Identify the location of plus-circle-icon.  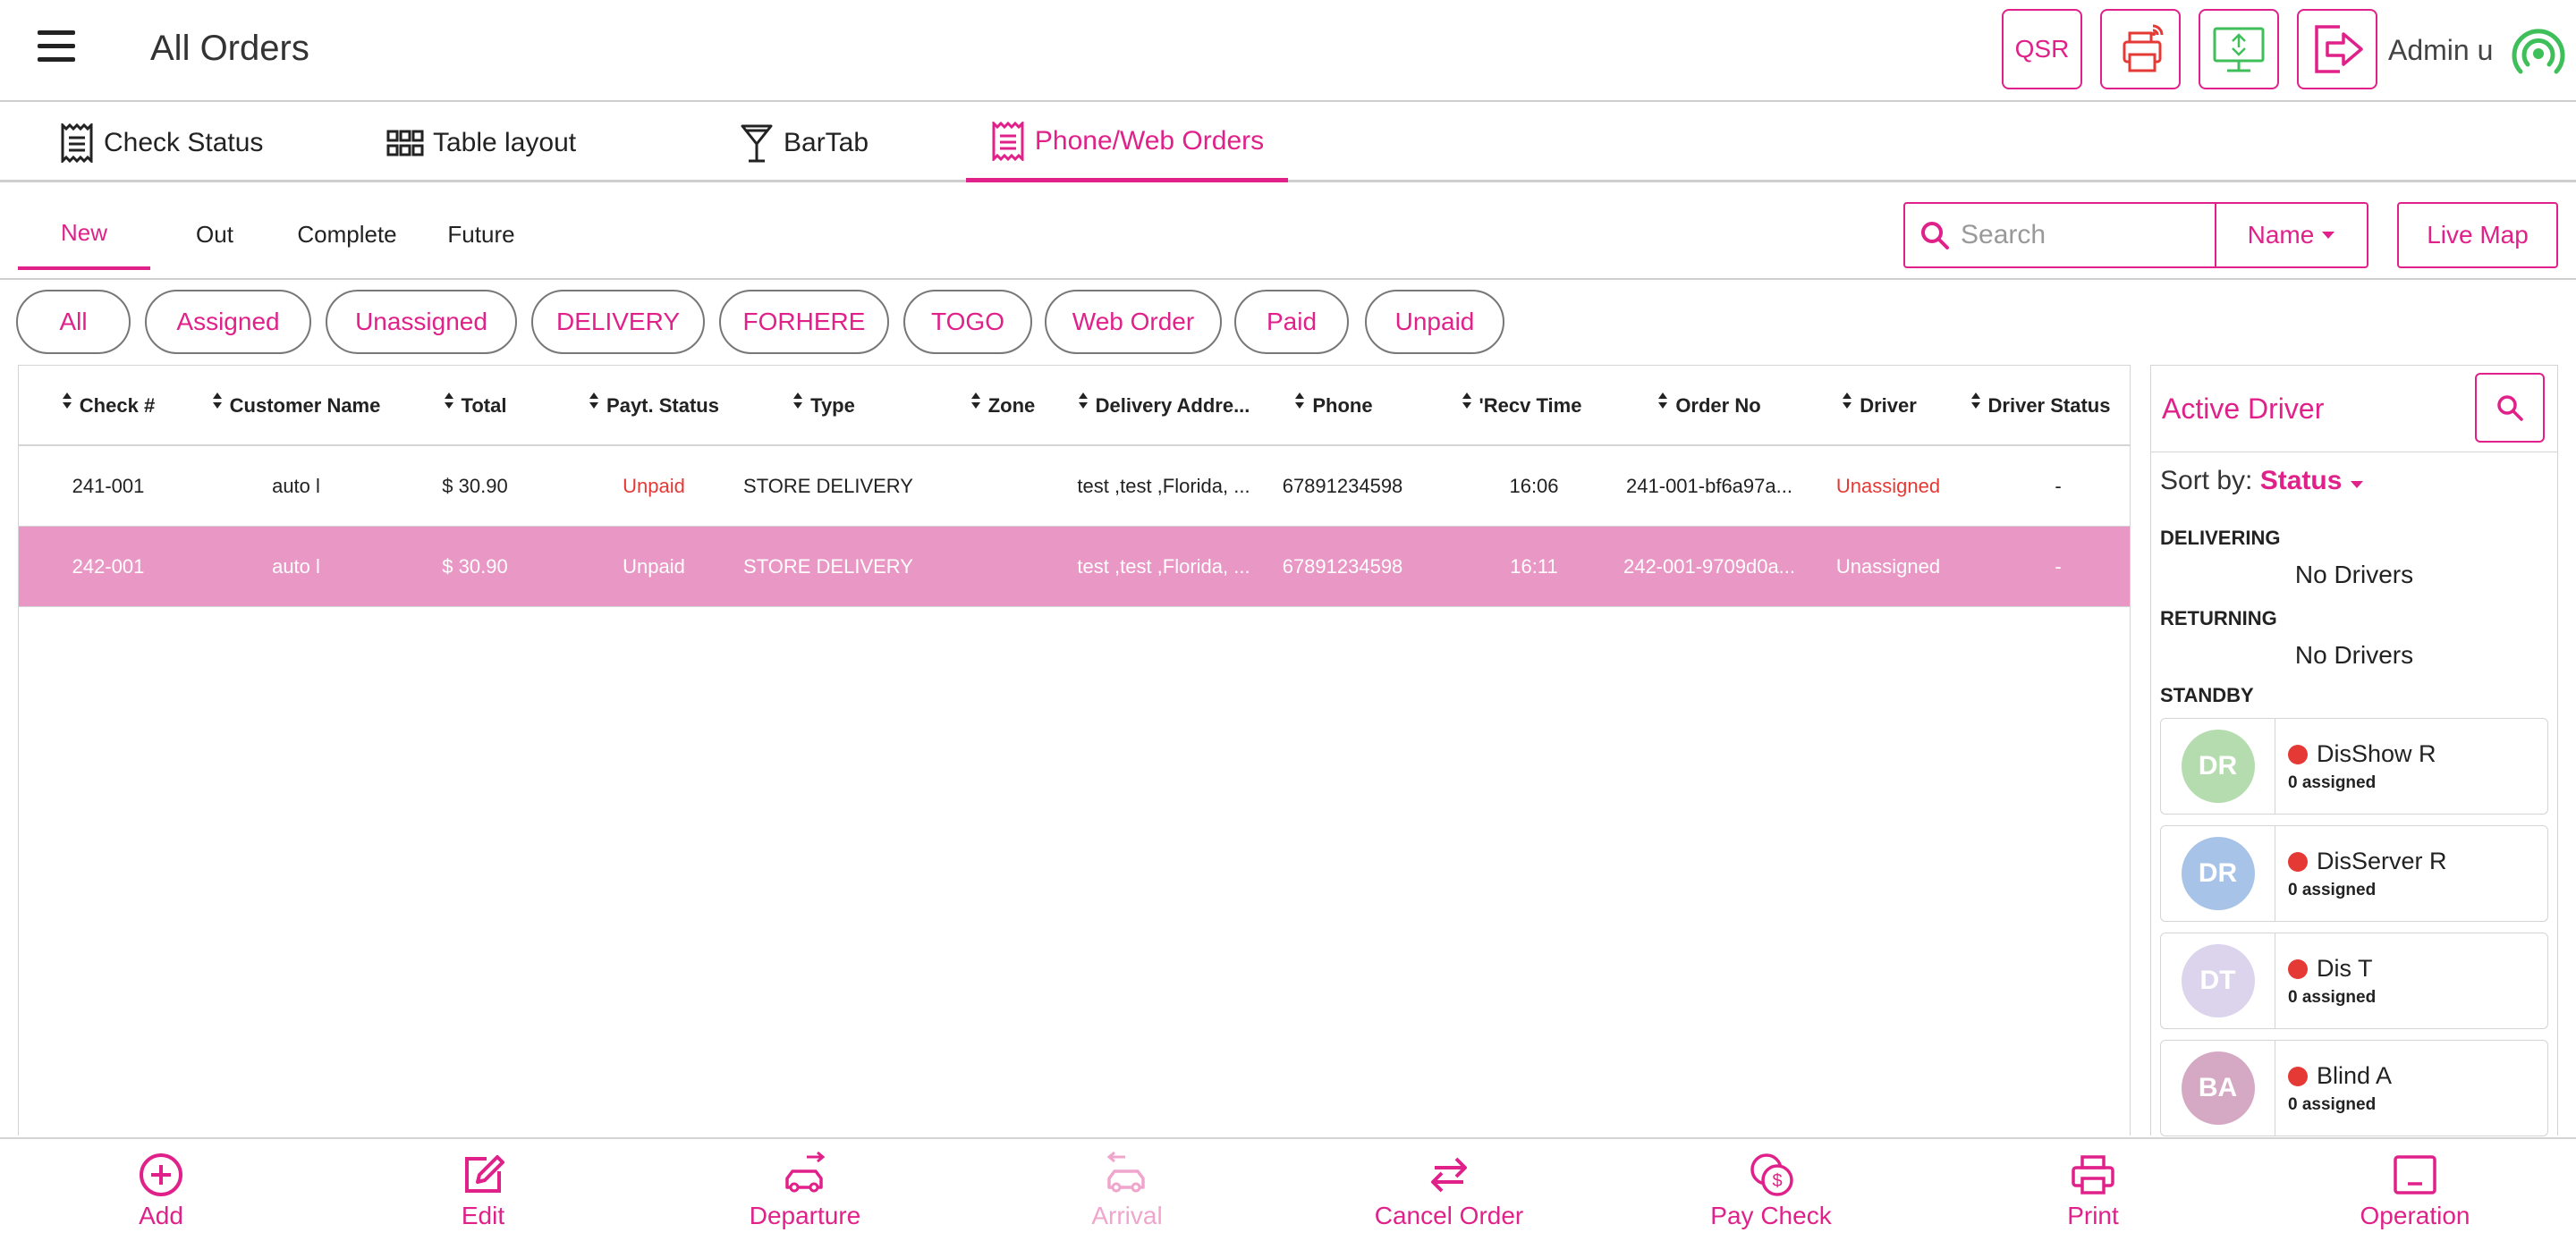
(161, 1174).